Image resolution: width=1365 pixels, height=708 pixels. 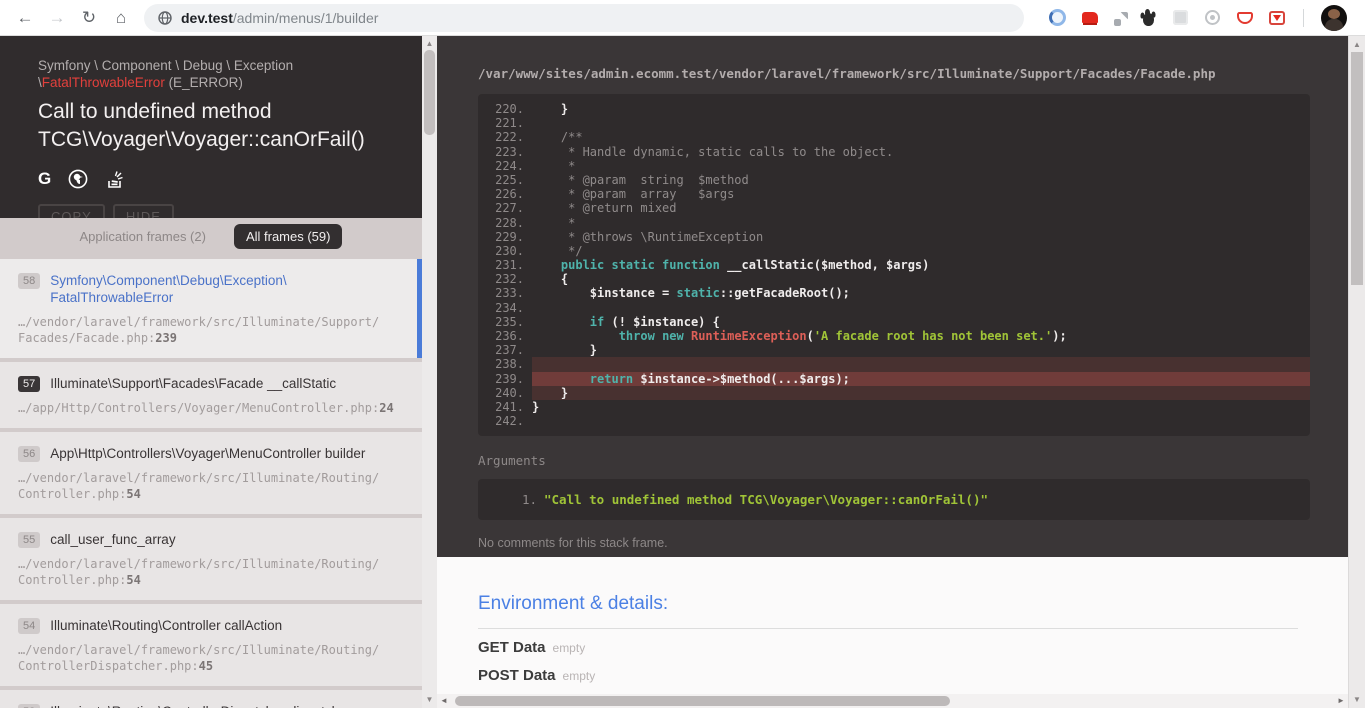 What do you see at coordinates (894, 279) in the screenshot?
I see `code-line: 232. {` at bounding box center [894, 279].